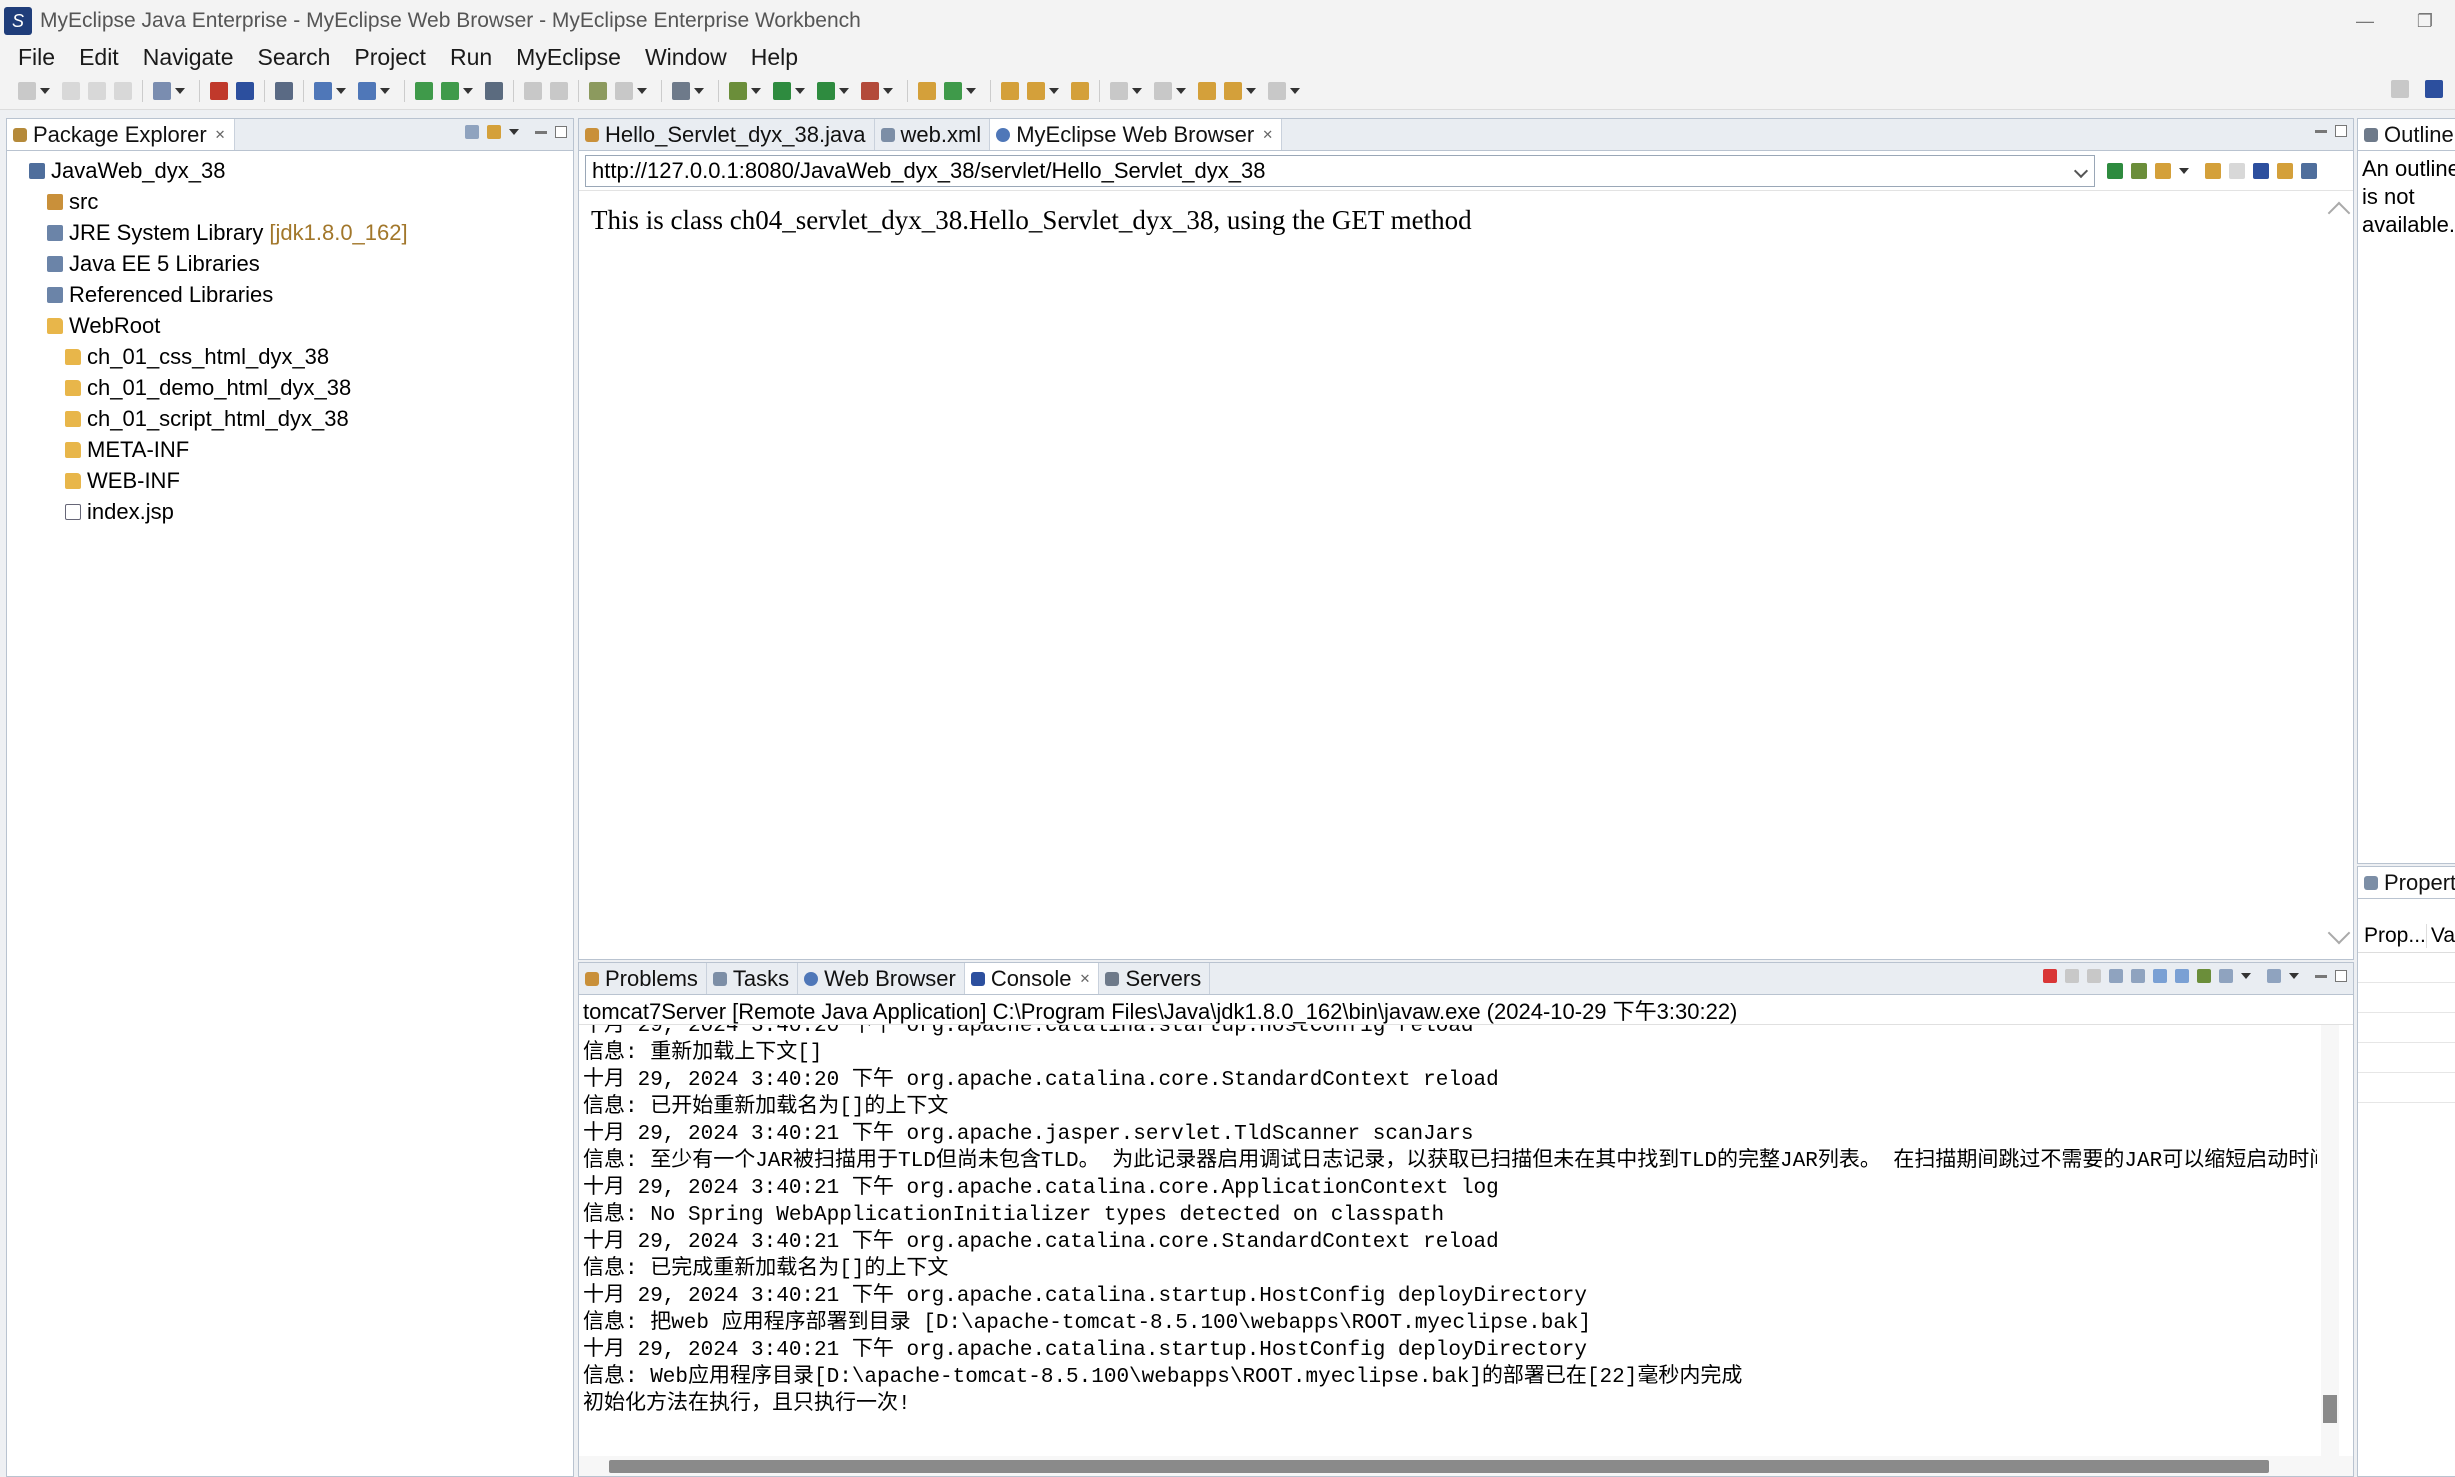 Image resolution: width=2455 pixels, height=1477 pixels. What do you see at coordinates (290, 201) in the screenshot?
I see `tree-item-src: src` at bounding box center [290, 201].